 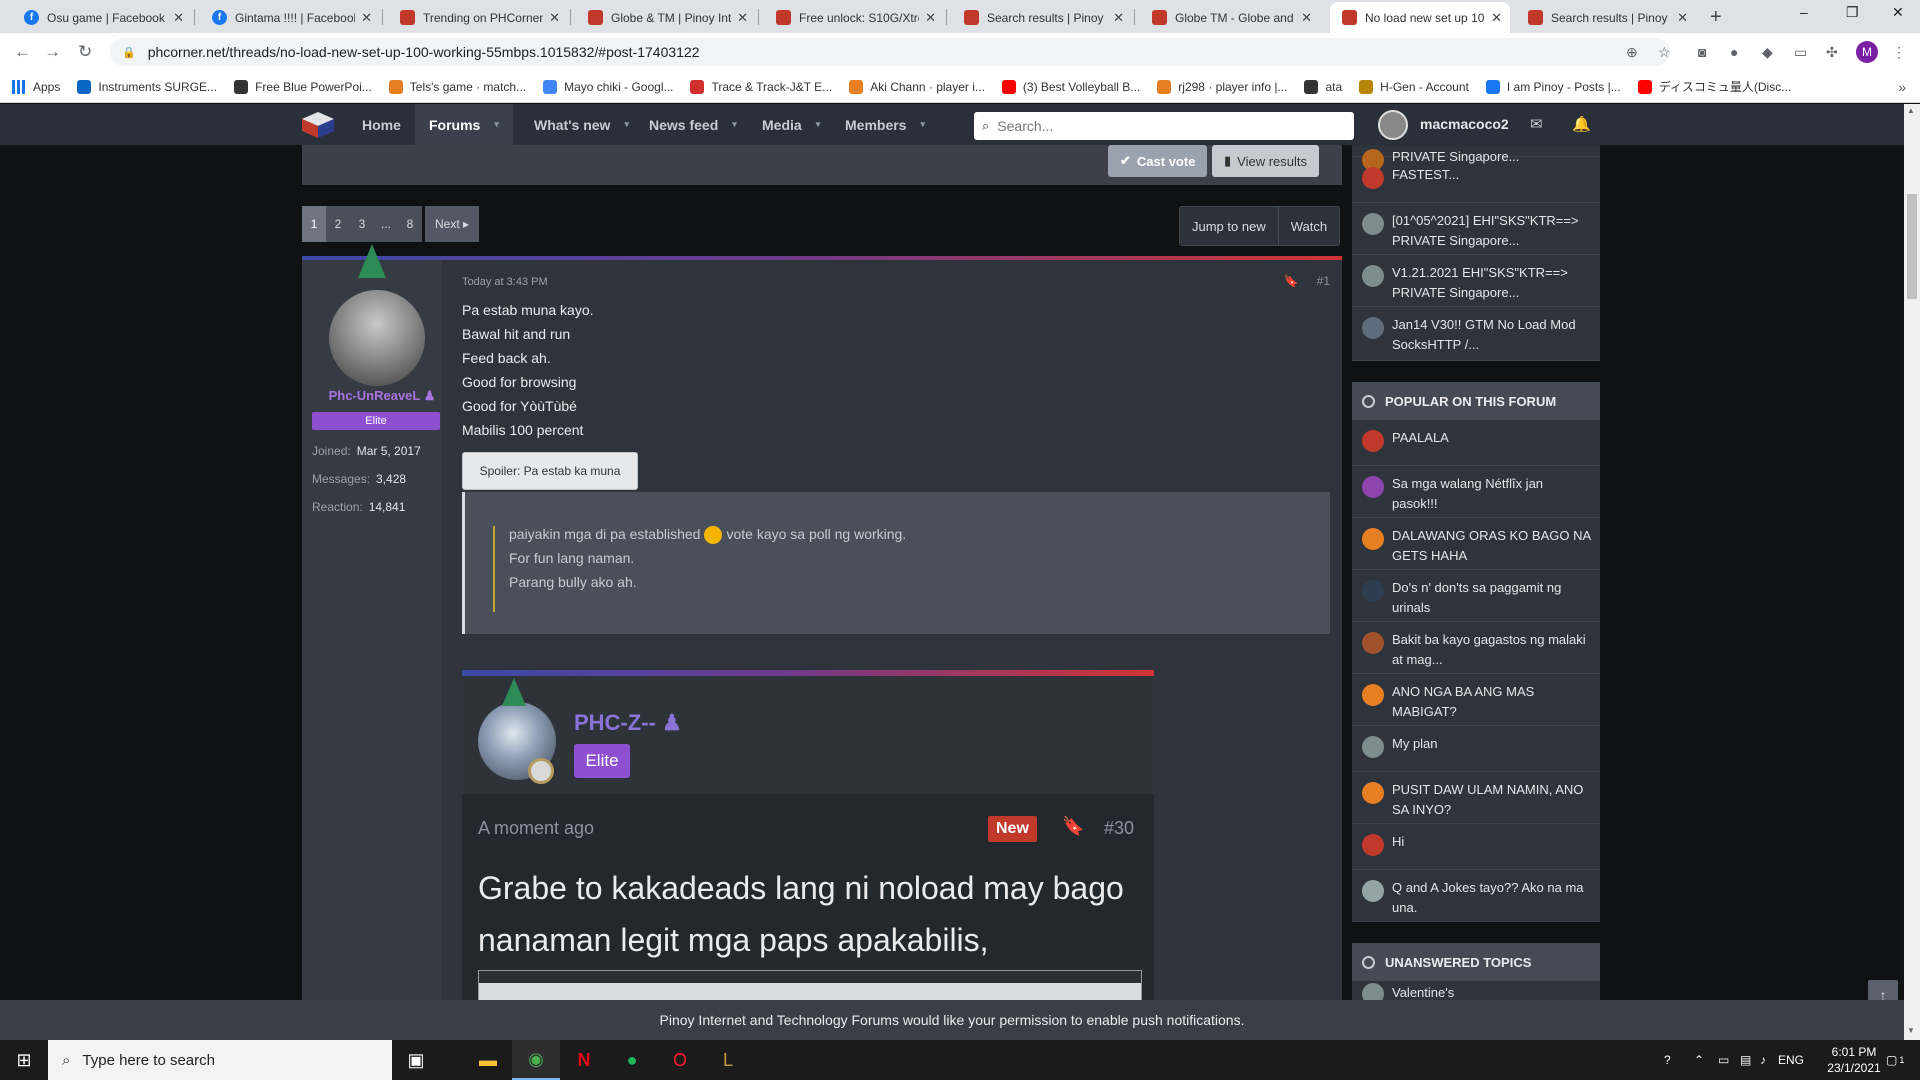 I want to click on reload-icon: ↻, so click(x=85, y=52).